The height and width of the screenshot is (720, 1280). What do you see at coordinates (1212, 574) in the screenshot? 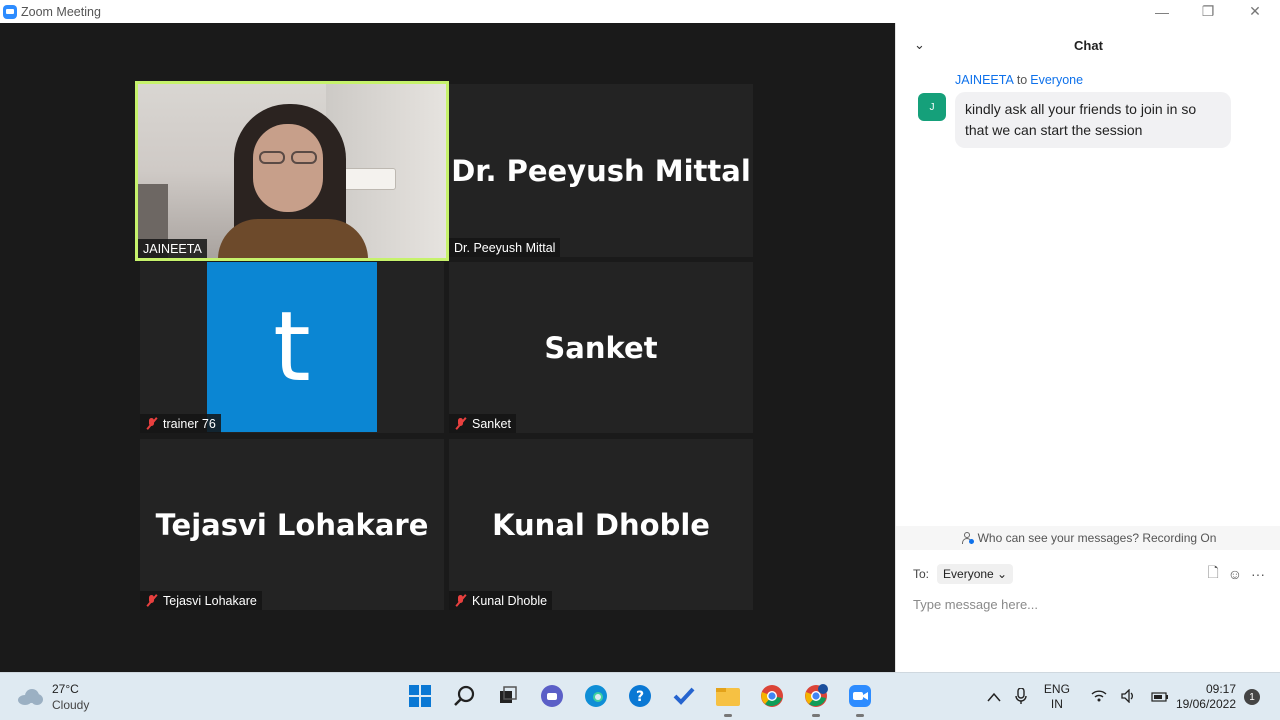
I see `file-icon: 🗋` at bounding box center [1212, 574].